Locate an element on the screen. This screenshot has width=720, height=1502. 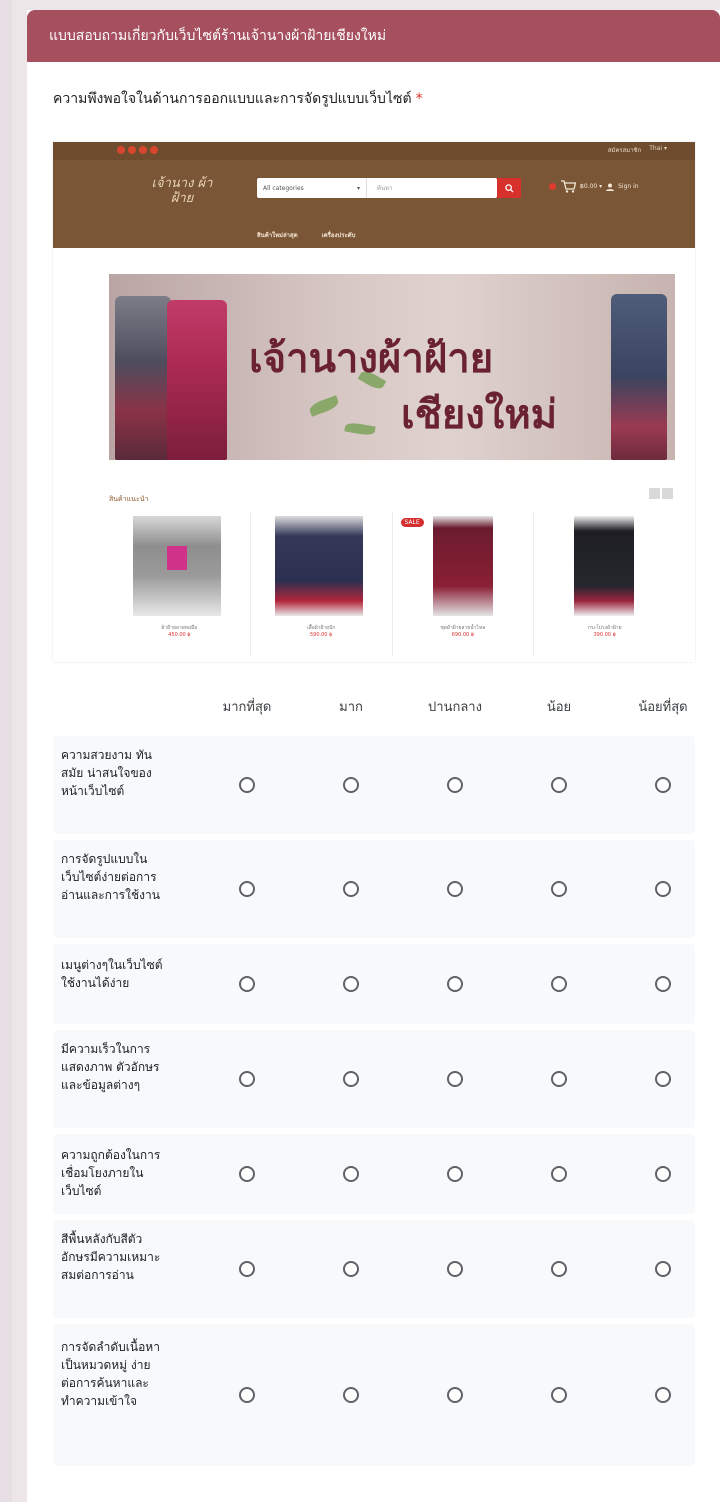
banner-title-line2: เชียงใหม่ is located at coordinates (479, 414).